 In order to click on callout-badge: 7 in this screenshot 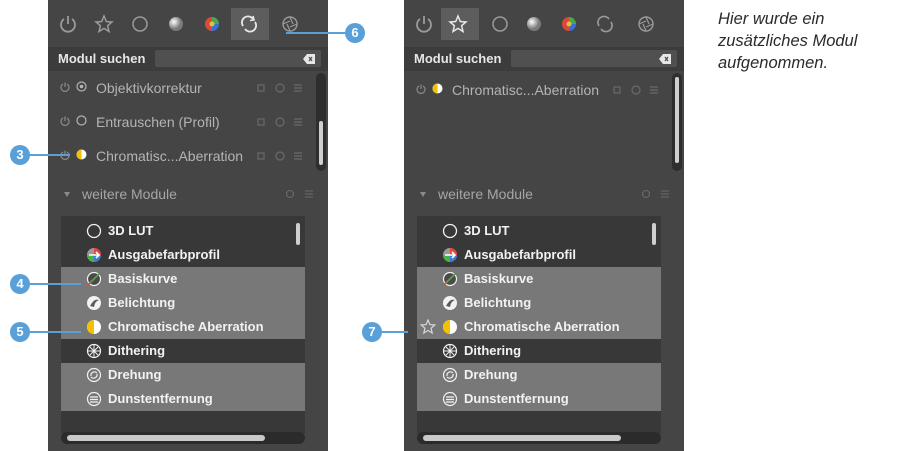, I will do `click(372, 332)`.